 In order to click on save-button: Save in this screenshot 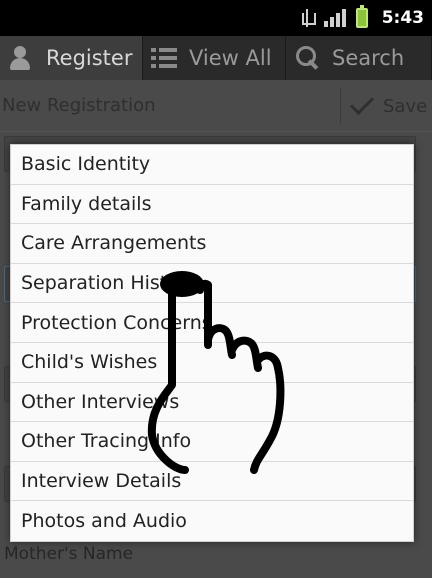, I will do `click(386, 106)`.